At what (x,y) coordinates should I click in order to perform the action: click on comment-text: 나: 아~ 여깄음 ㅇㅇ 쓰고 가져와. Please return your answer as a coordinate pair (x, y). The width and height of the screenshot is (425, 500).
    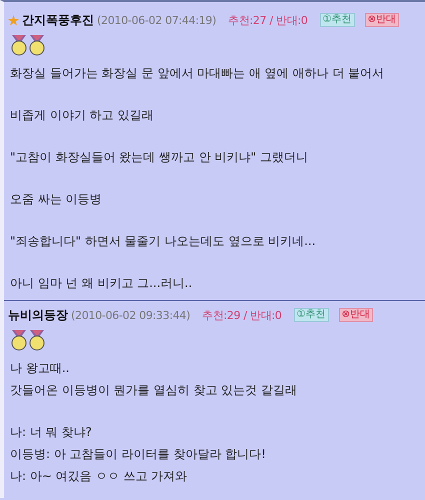
    Looking at the image, I should click on (99, 476).